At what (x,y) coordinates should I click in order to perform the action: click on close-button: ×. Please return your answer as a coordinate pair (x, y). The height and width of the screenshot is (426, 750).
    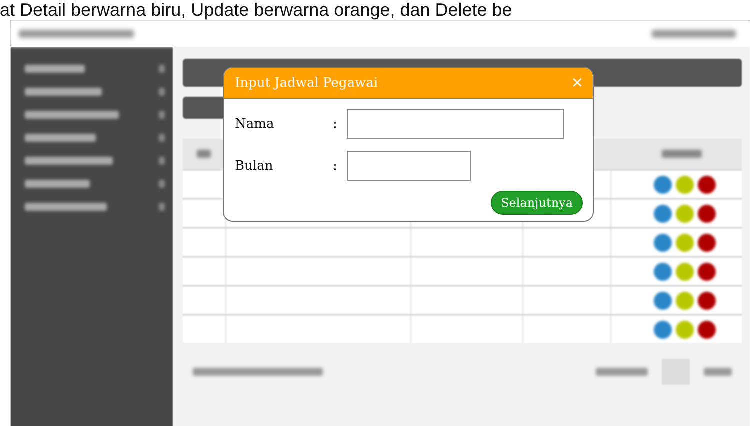
    Looking at the image, I should click on (577, 83).